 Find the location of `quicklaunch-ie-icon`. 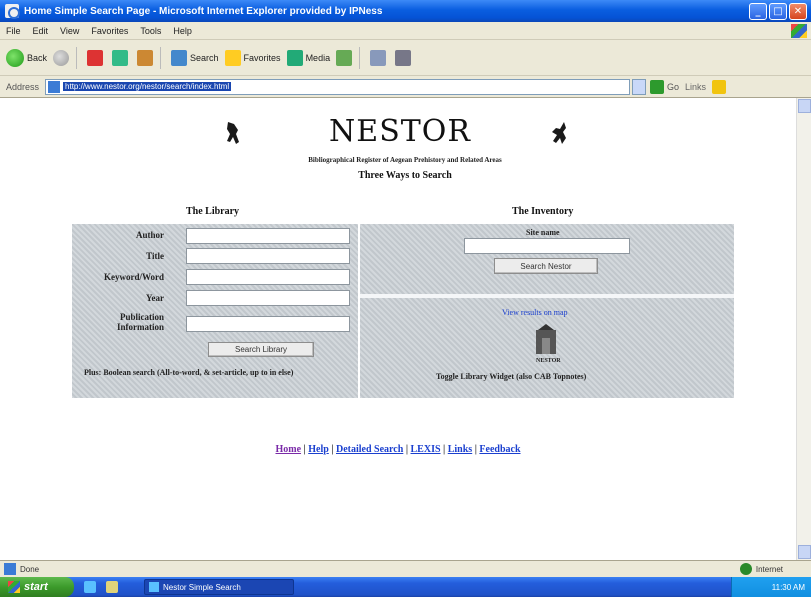

quicklaunch-ie-icon is located at coordinates (90, 587).